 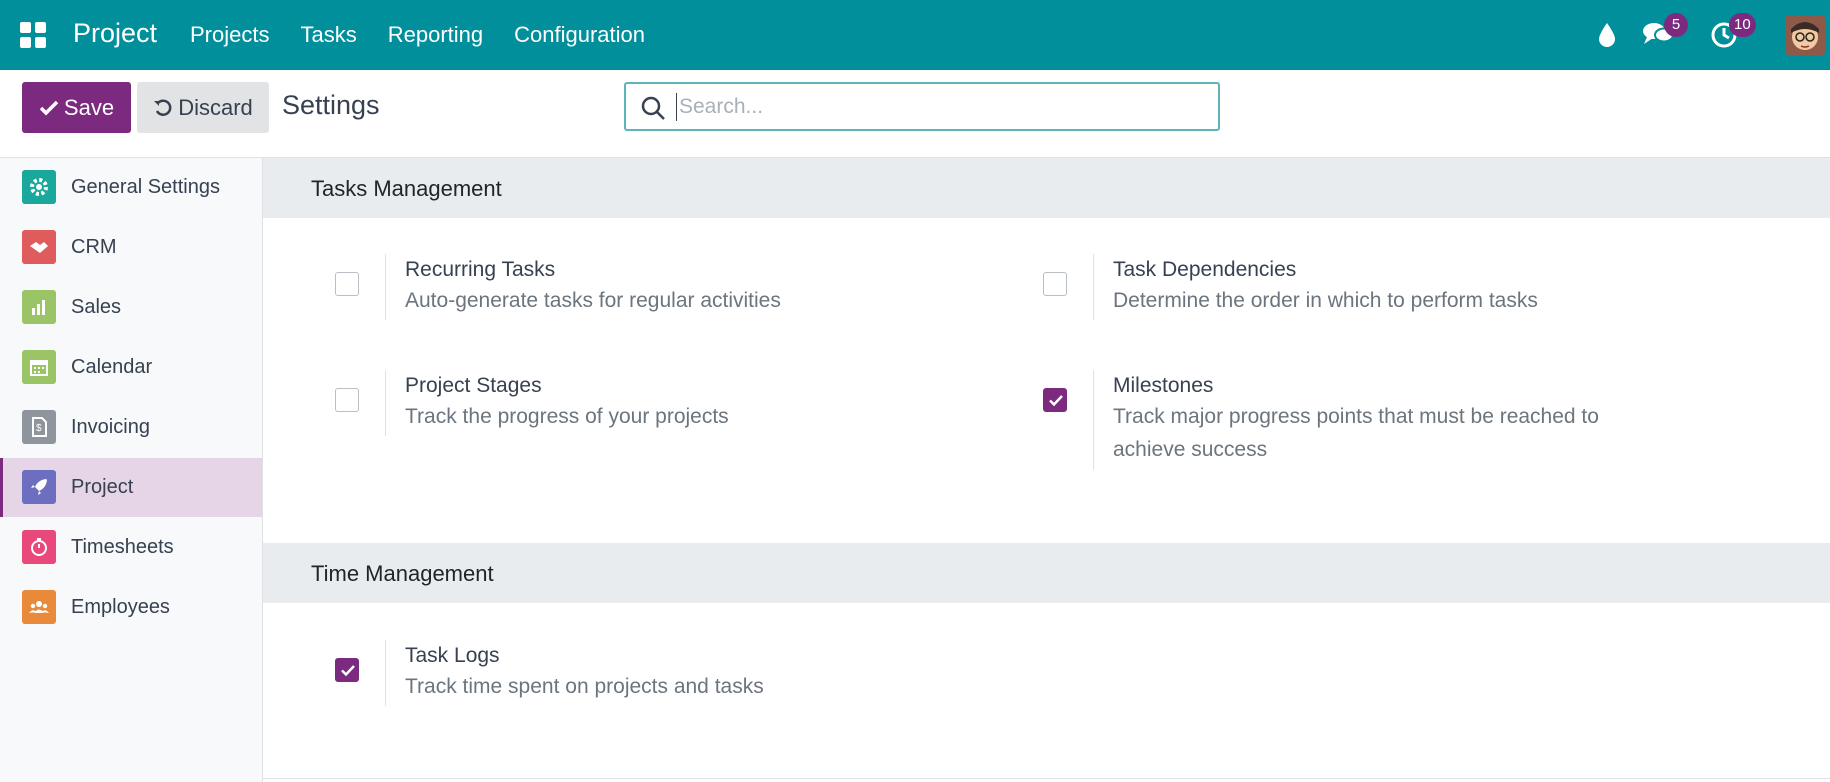 I want to click on rocket-icon, so click(x=39, y=487).